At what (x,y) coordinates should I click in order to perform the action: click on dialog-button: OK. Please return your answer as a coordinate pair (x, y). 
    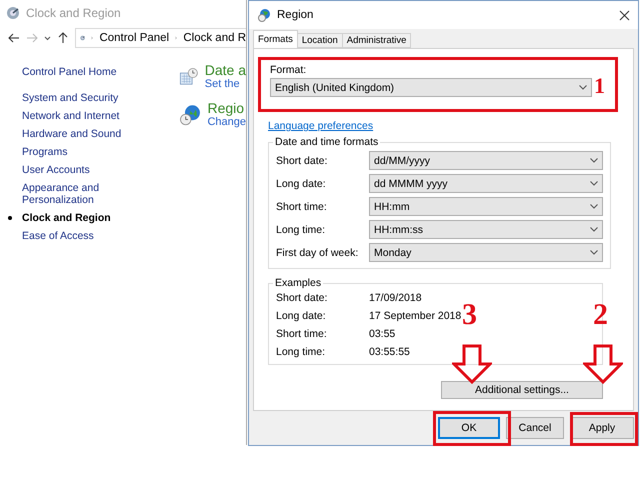
    Looking at the image, I should click on (469, 428).